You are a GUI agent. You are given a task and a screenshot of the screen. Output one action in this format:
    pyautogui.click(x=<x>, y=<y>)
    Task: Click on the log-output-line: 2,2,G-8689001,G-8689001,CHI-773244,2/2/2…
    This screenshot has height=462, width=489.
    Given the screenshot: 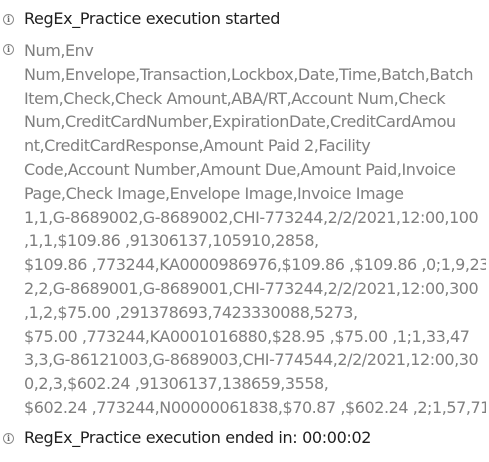 What is the action you would take?
    pyautogui.click(x=251, y=288)
    